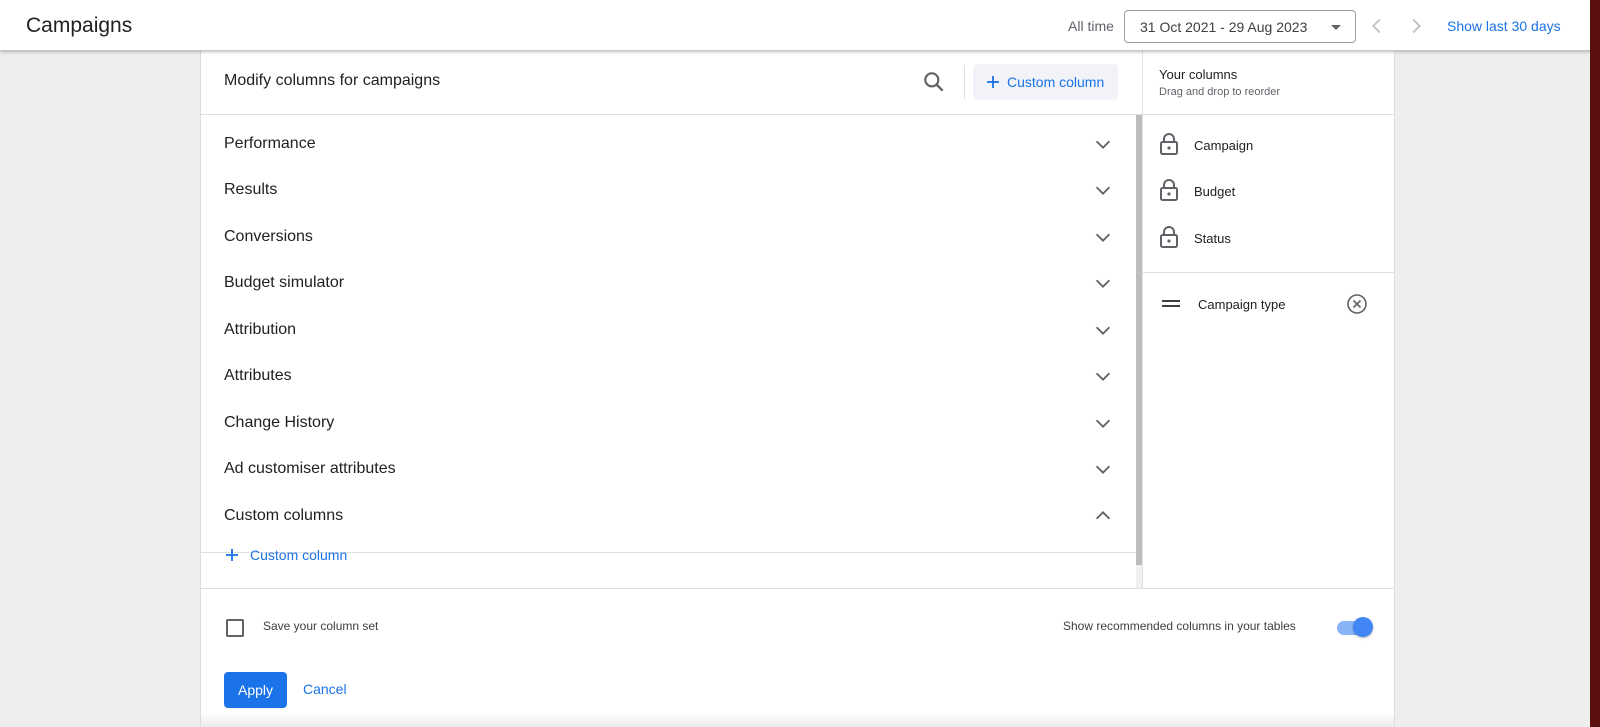 This screenshot has height=727, width=1600. Describe the element at coordinates (797, 720) in the screenshot. I see `footer-shadow` at that location.